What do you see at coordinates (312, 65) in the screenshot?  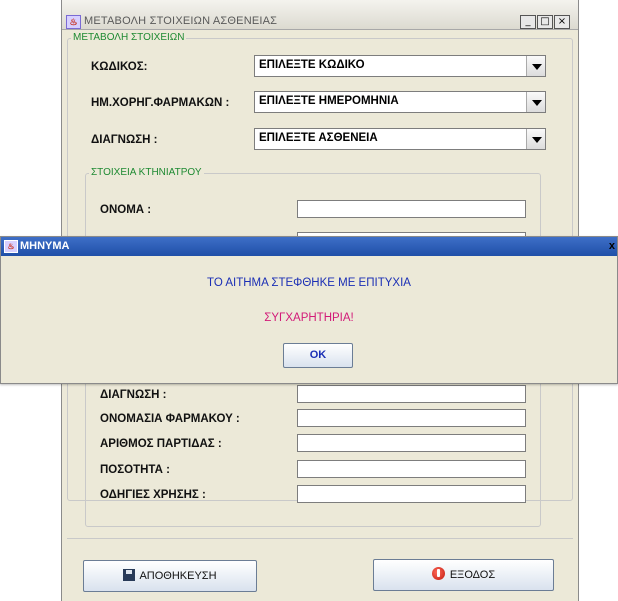 I see `code-select-value: ΕΠΙΛΕΞΤΕ ΚΩΔΙΚΟ` at bounding box center [312, 65].